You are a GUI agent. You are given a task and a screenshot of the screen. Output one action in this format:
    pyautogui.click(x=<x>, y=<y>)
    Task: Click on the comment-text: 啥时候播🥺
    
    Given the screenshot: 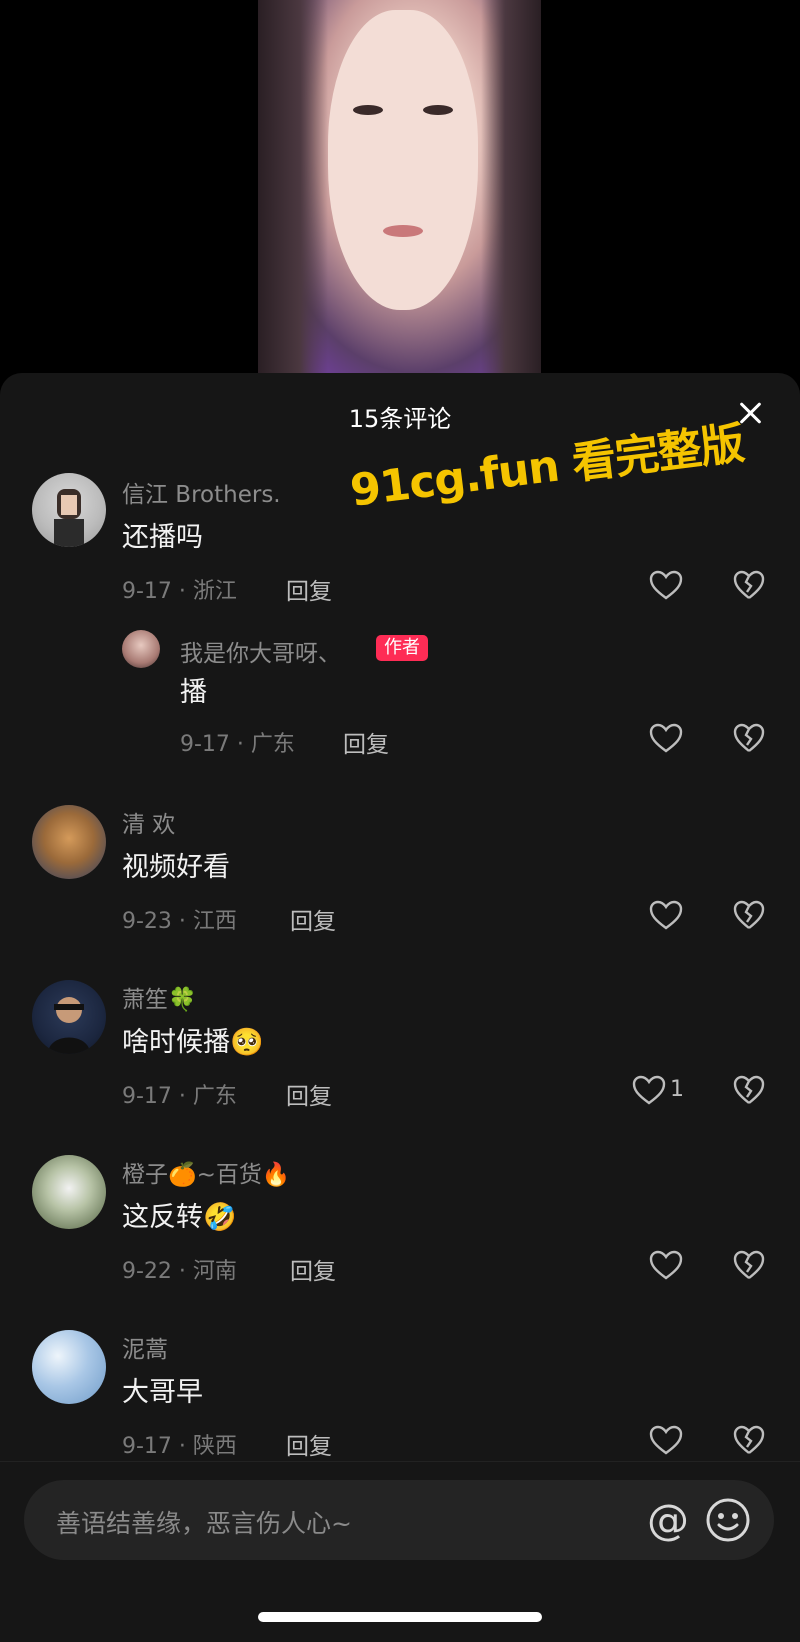 What is the action you would take?
    pyautogui.click(x=193, y=1042)
    